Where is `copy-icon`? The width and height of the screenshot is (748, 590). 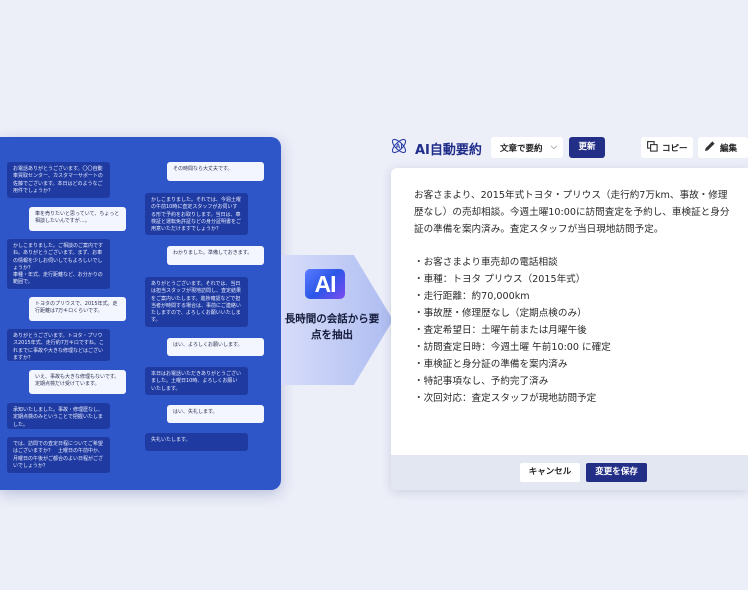 copy-icon is located at coordinates (654, 147).